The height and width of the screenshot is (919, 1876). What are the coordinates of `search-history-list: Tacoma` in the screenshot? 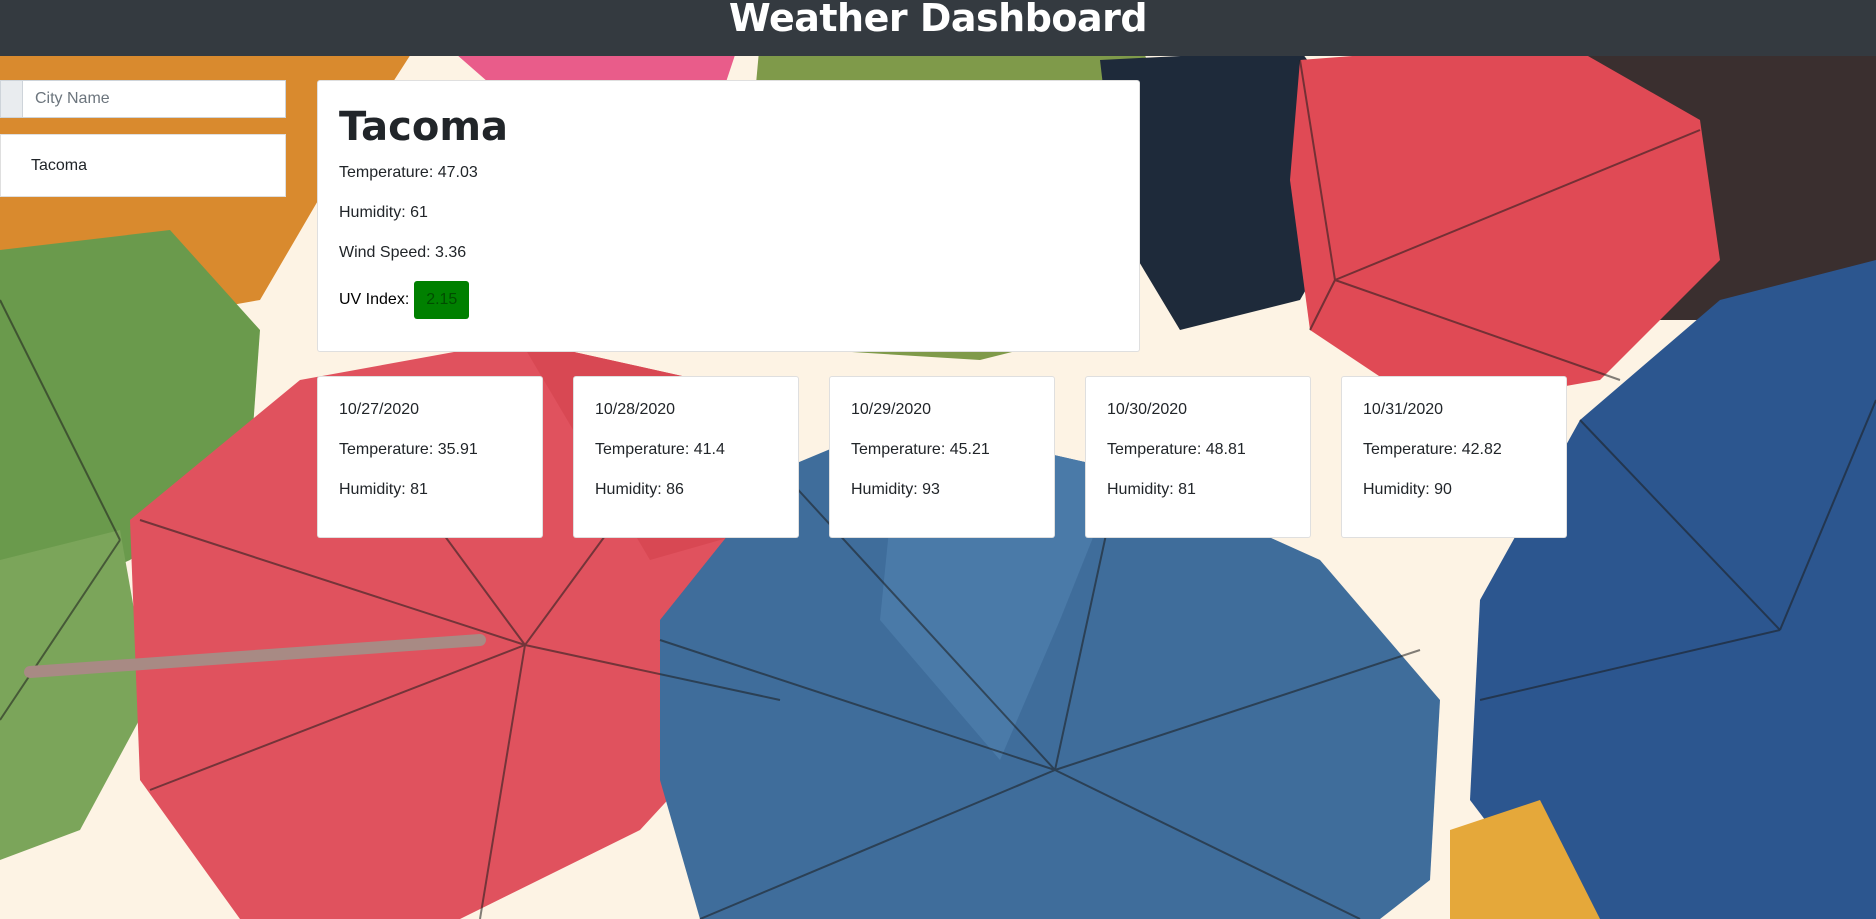 It's located at (143, 165).